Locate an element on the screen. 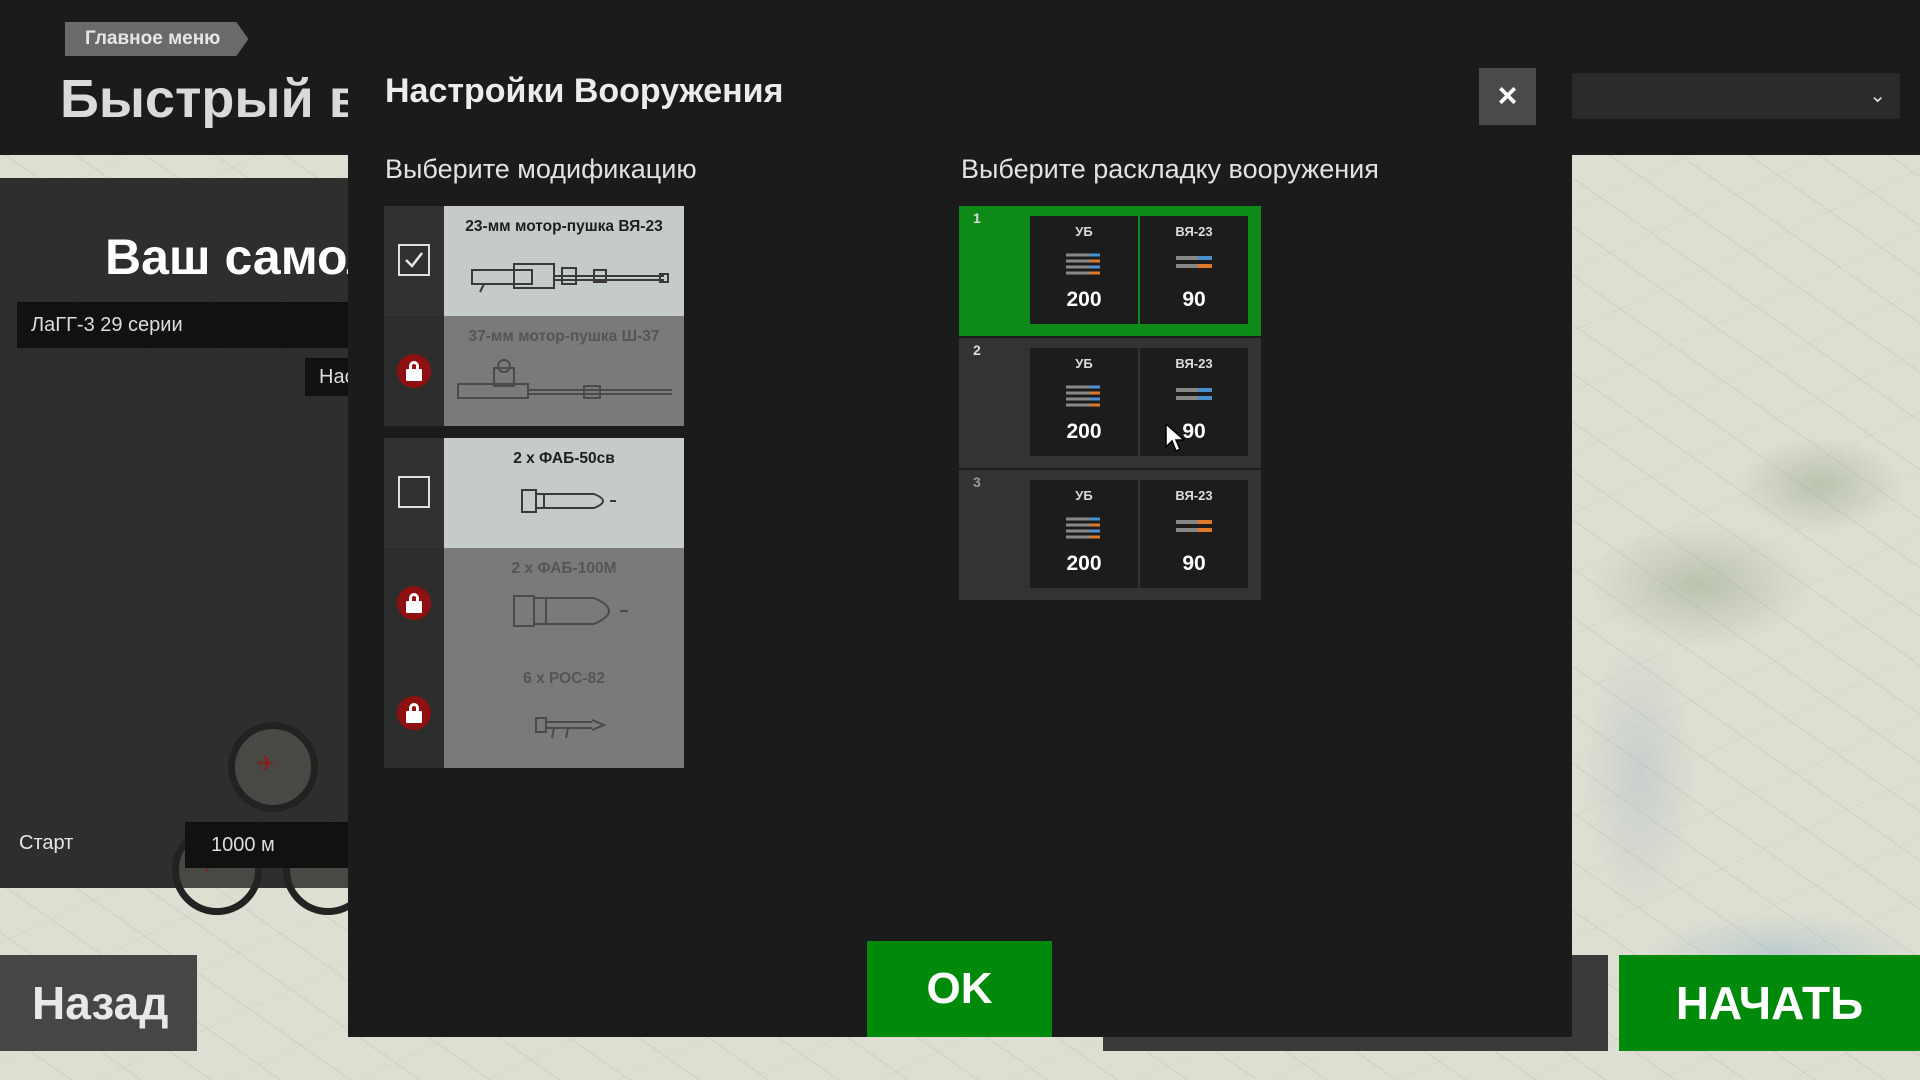 This screenshot has width=1920, height=1080. dialog-title: Настройки Вооружения is located at coordinates (584, 91).